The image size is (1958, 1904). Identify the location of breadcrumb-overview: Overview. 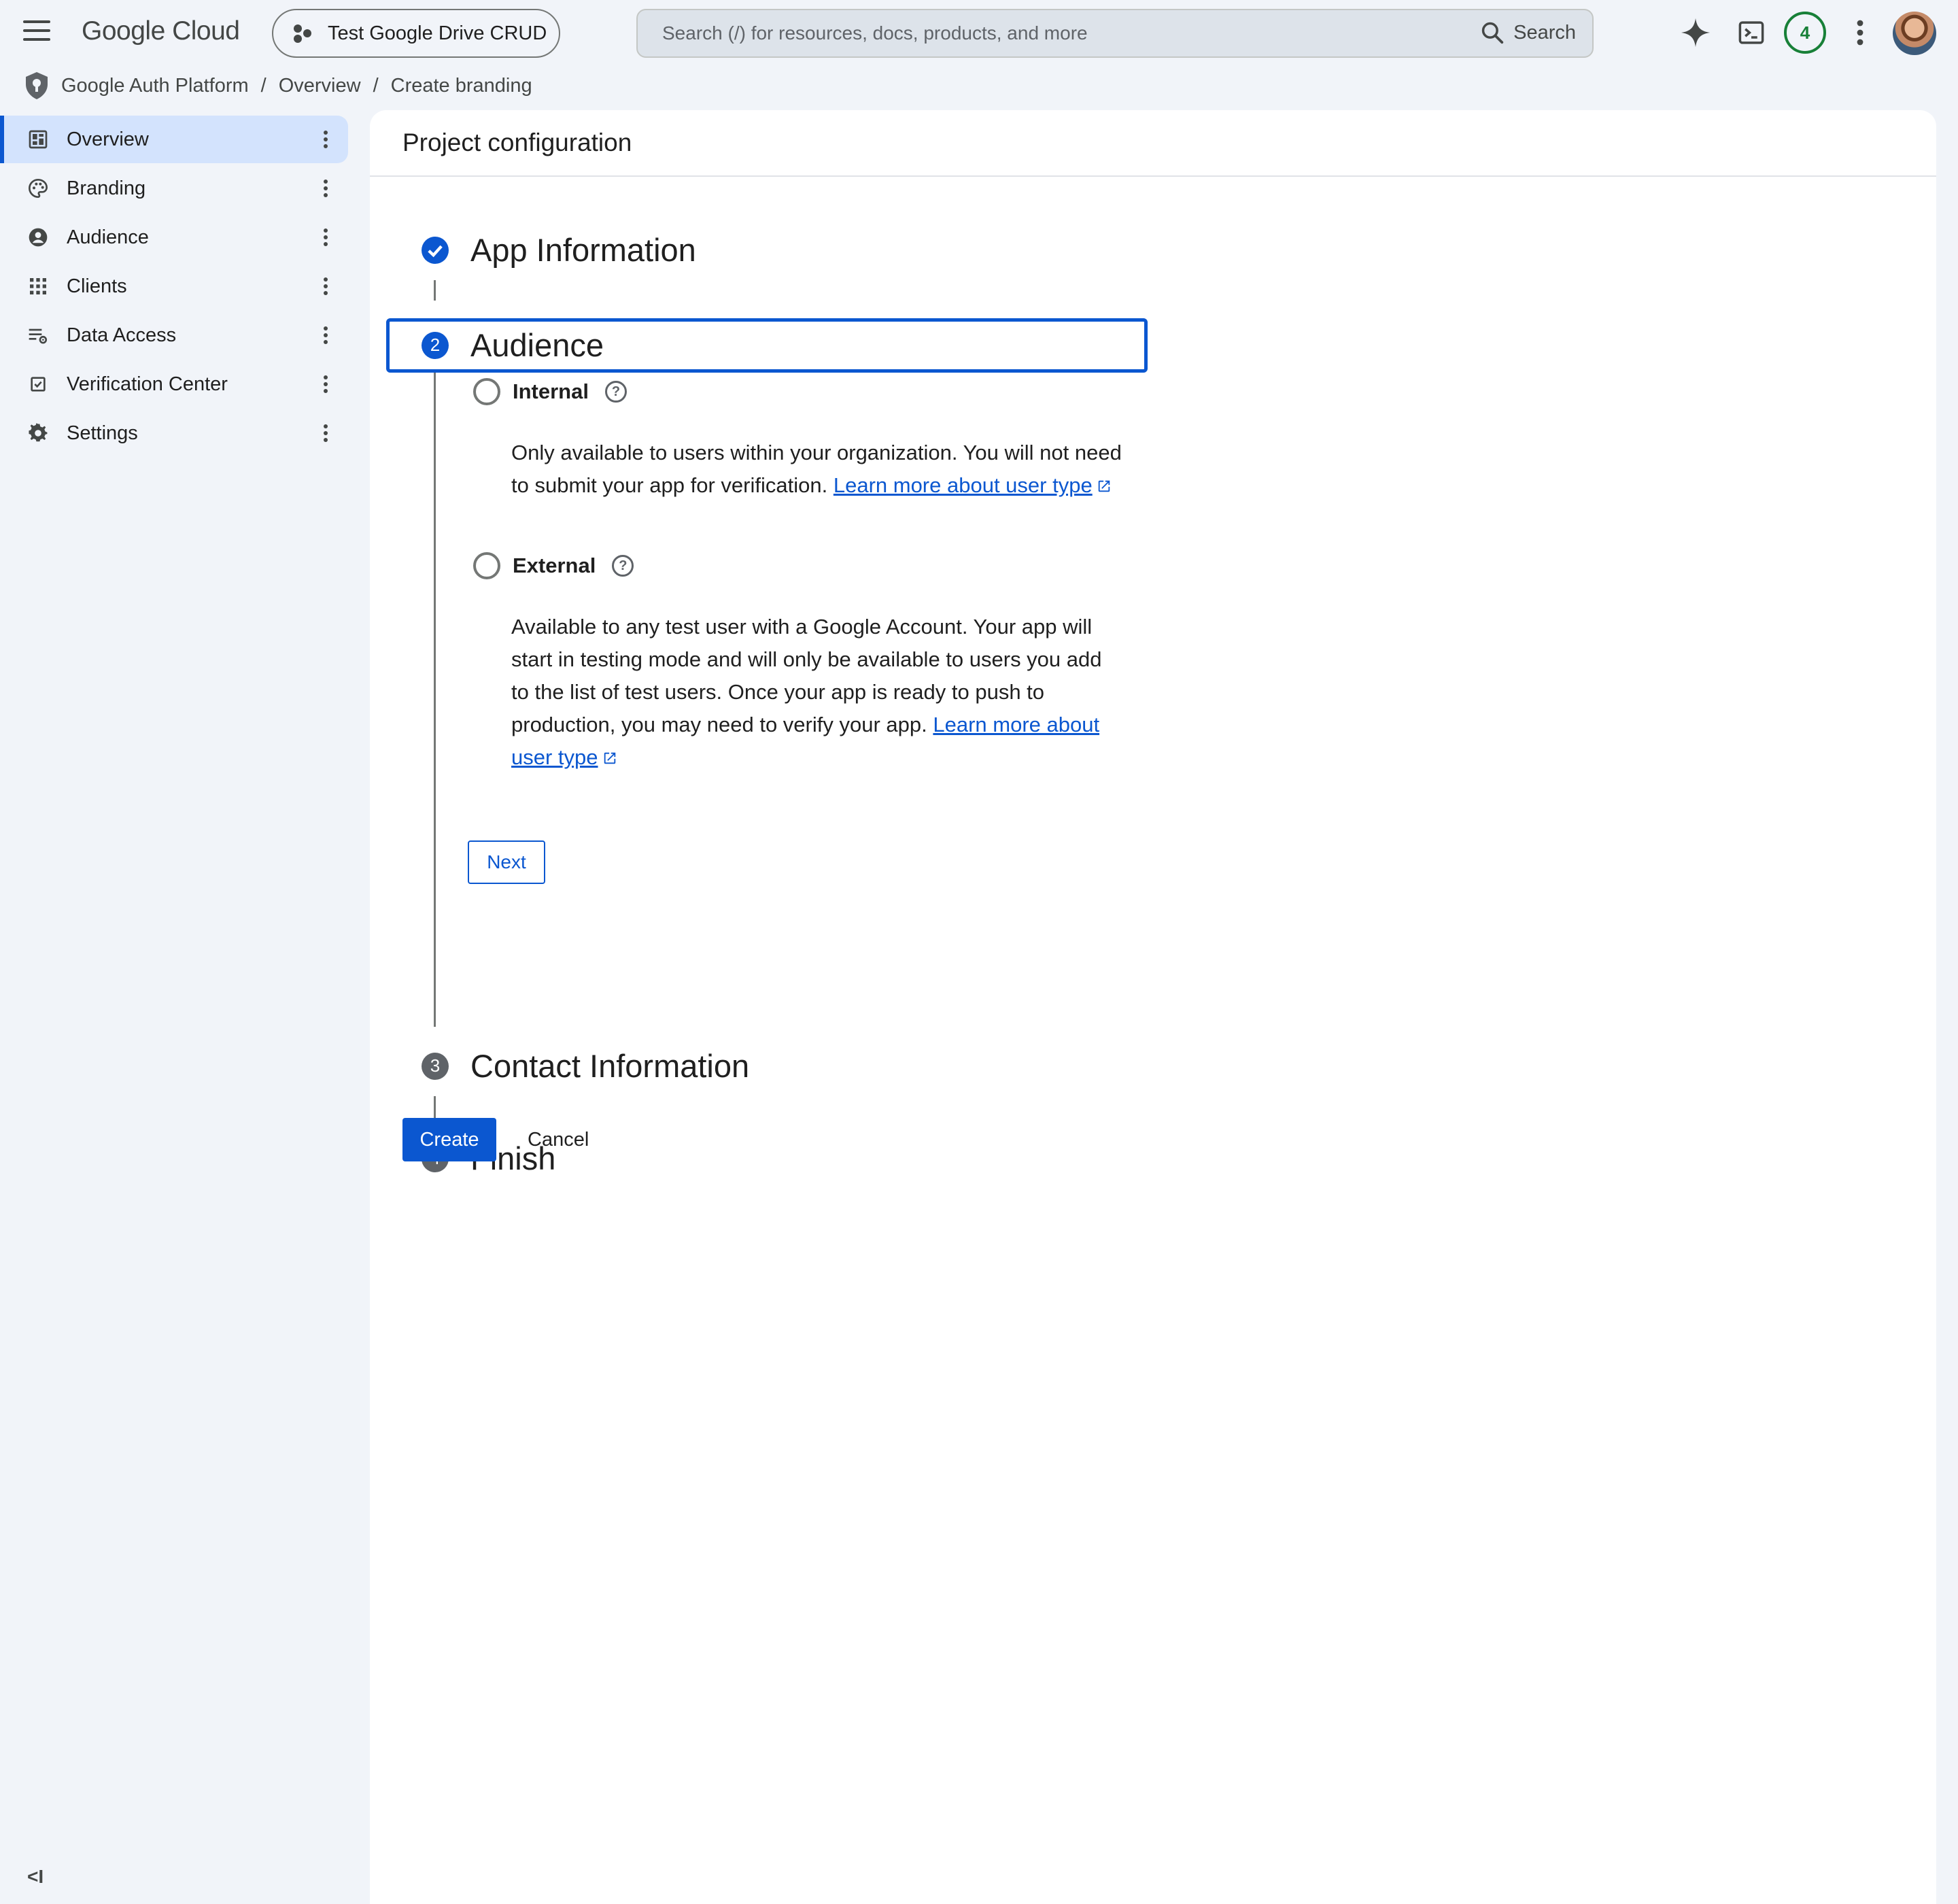
(320, 86).